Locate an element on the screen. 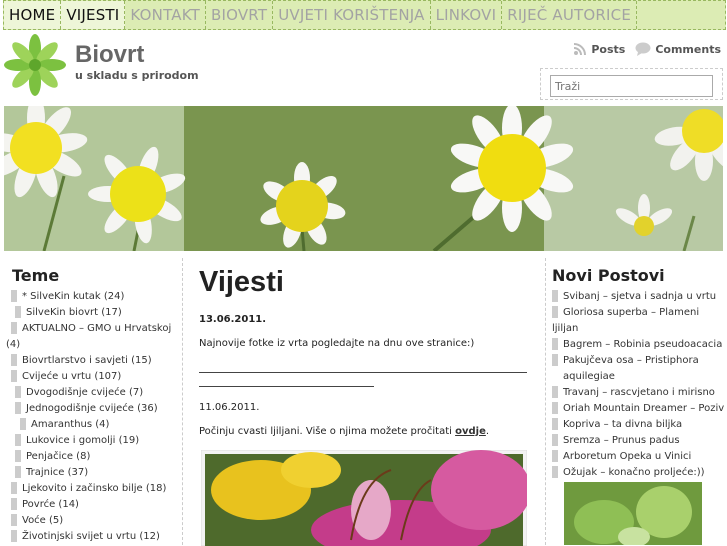  recent-post-label: Ožujak – konačno proljeće:)) is located at coordinates (634, 472).